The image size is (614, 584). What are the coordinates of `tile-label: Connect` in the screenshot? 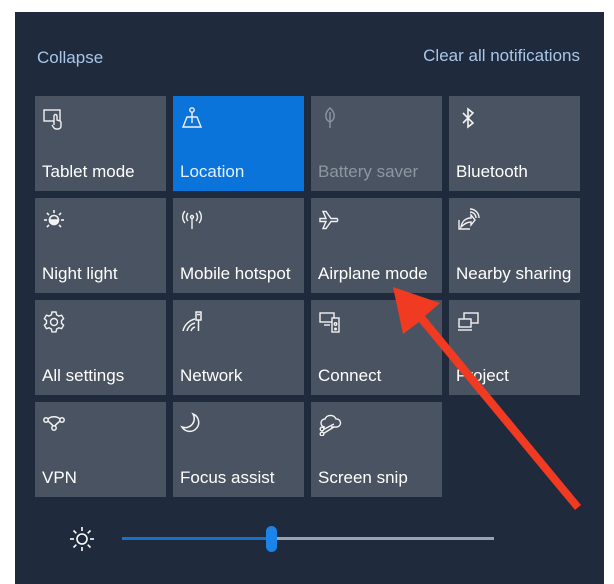 It's located at (350, 375).